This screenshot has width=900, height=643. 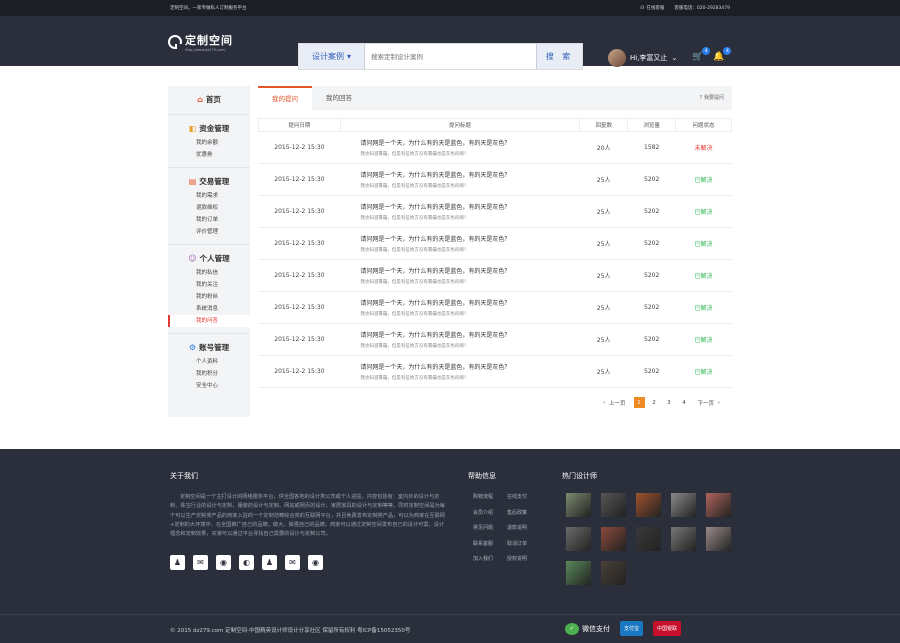 What do you see at coordinates (711, 98) in the screenshot?
I see `ask-question-link: ? 我要提问` at bounding box center [711, 98].